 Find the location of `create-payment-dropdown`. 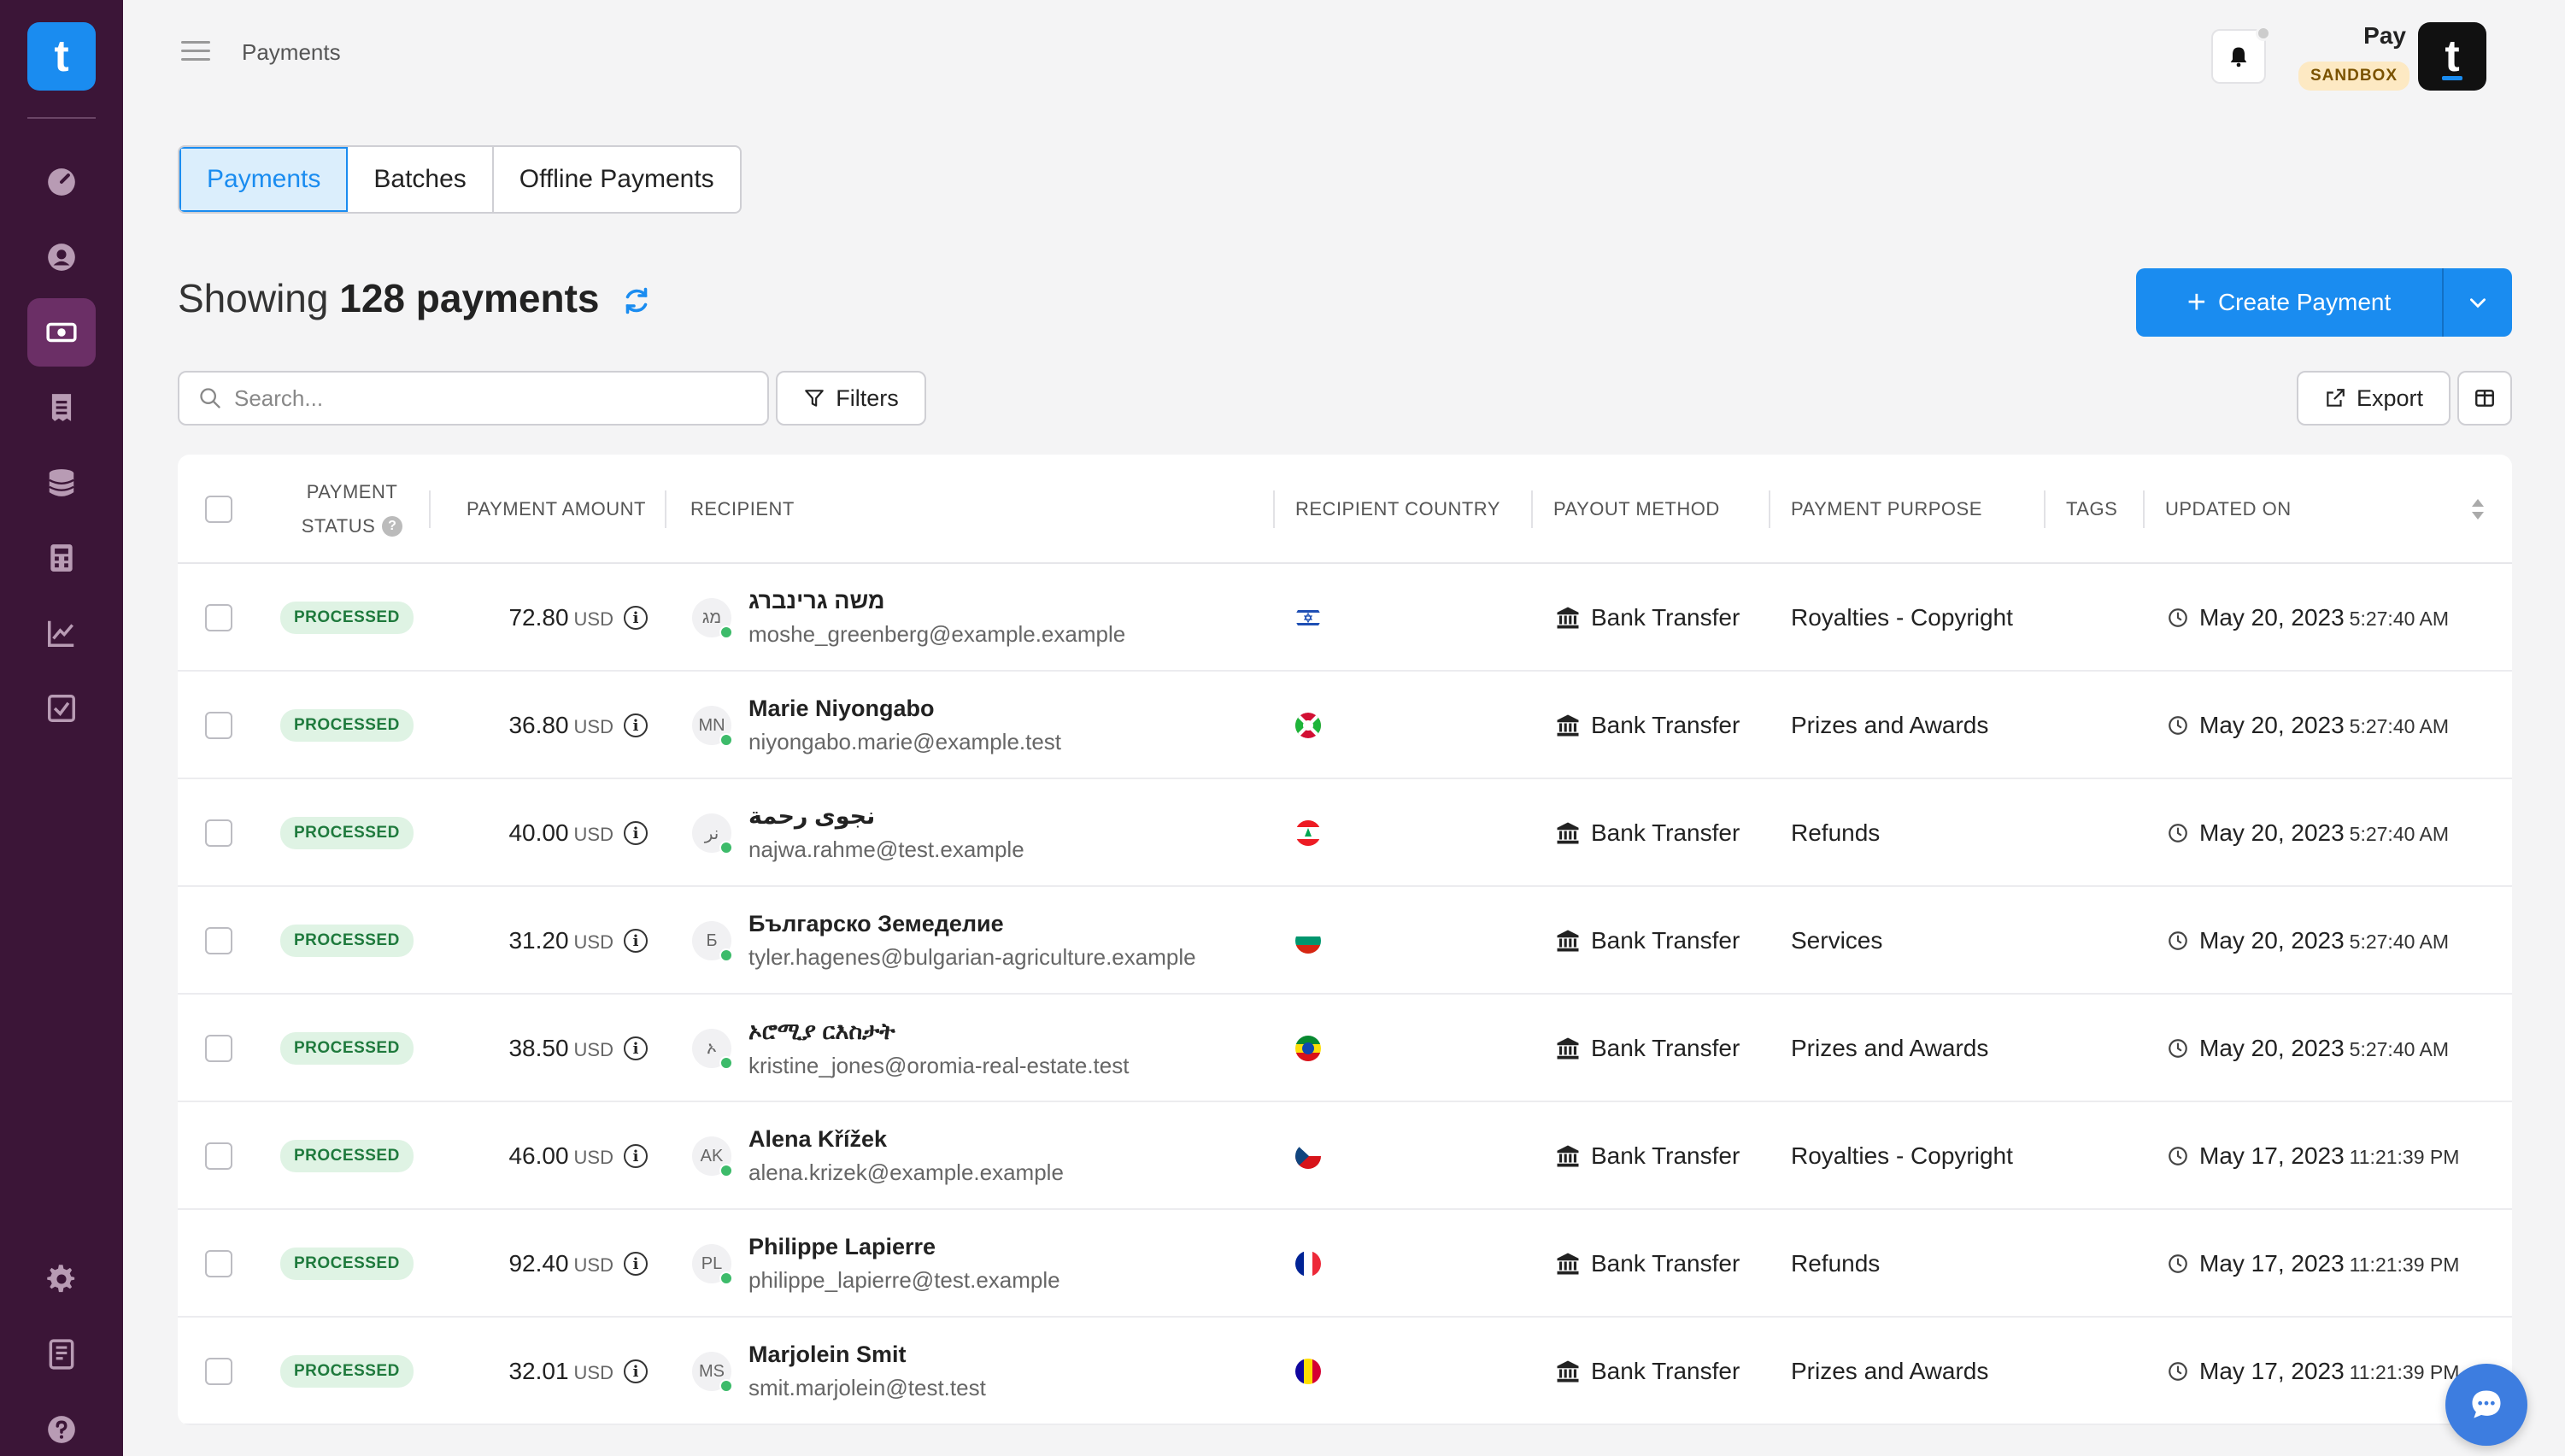

create-payment-dropdown is located at coordinates (2478, 303).